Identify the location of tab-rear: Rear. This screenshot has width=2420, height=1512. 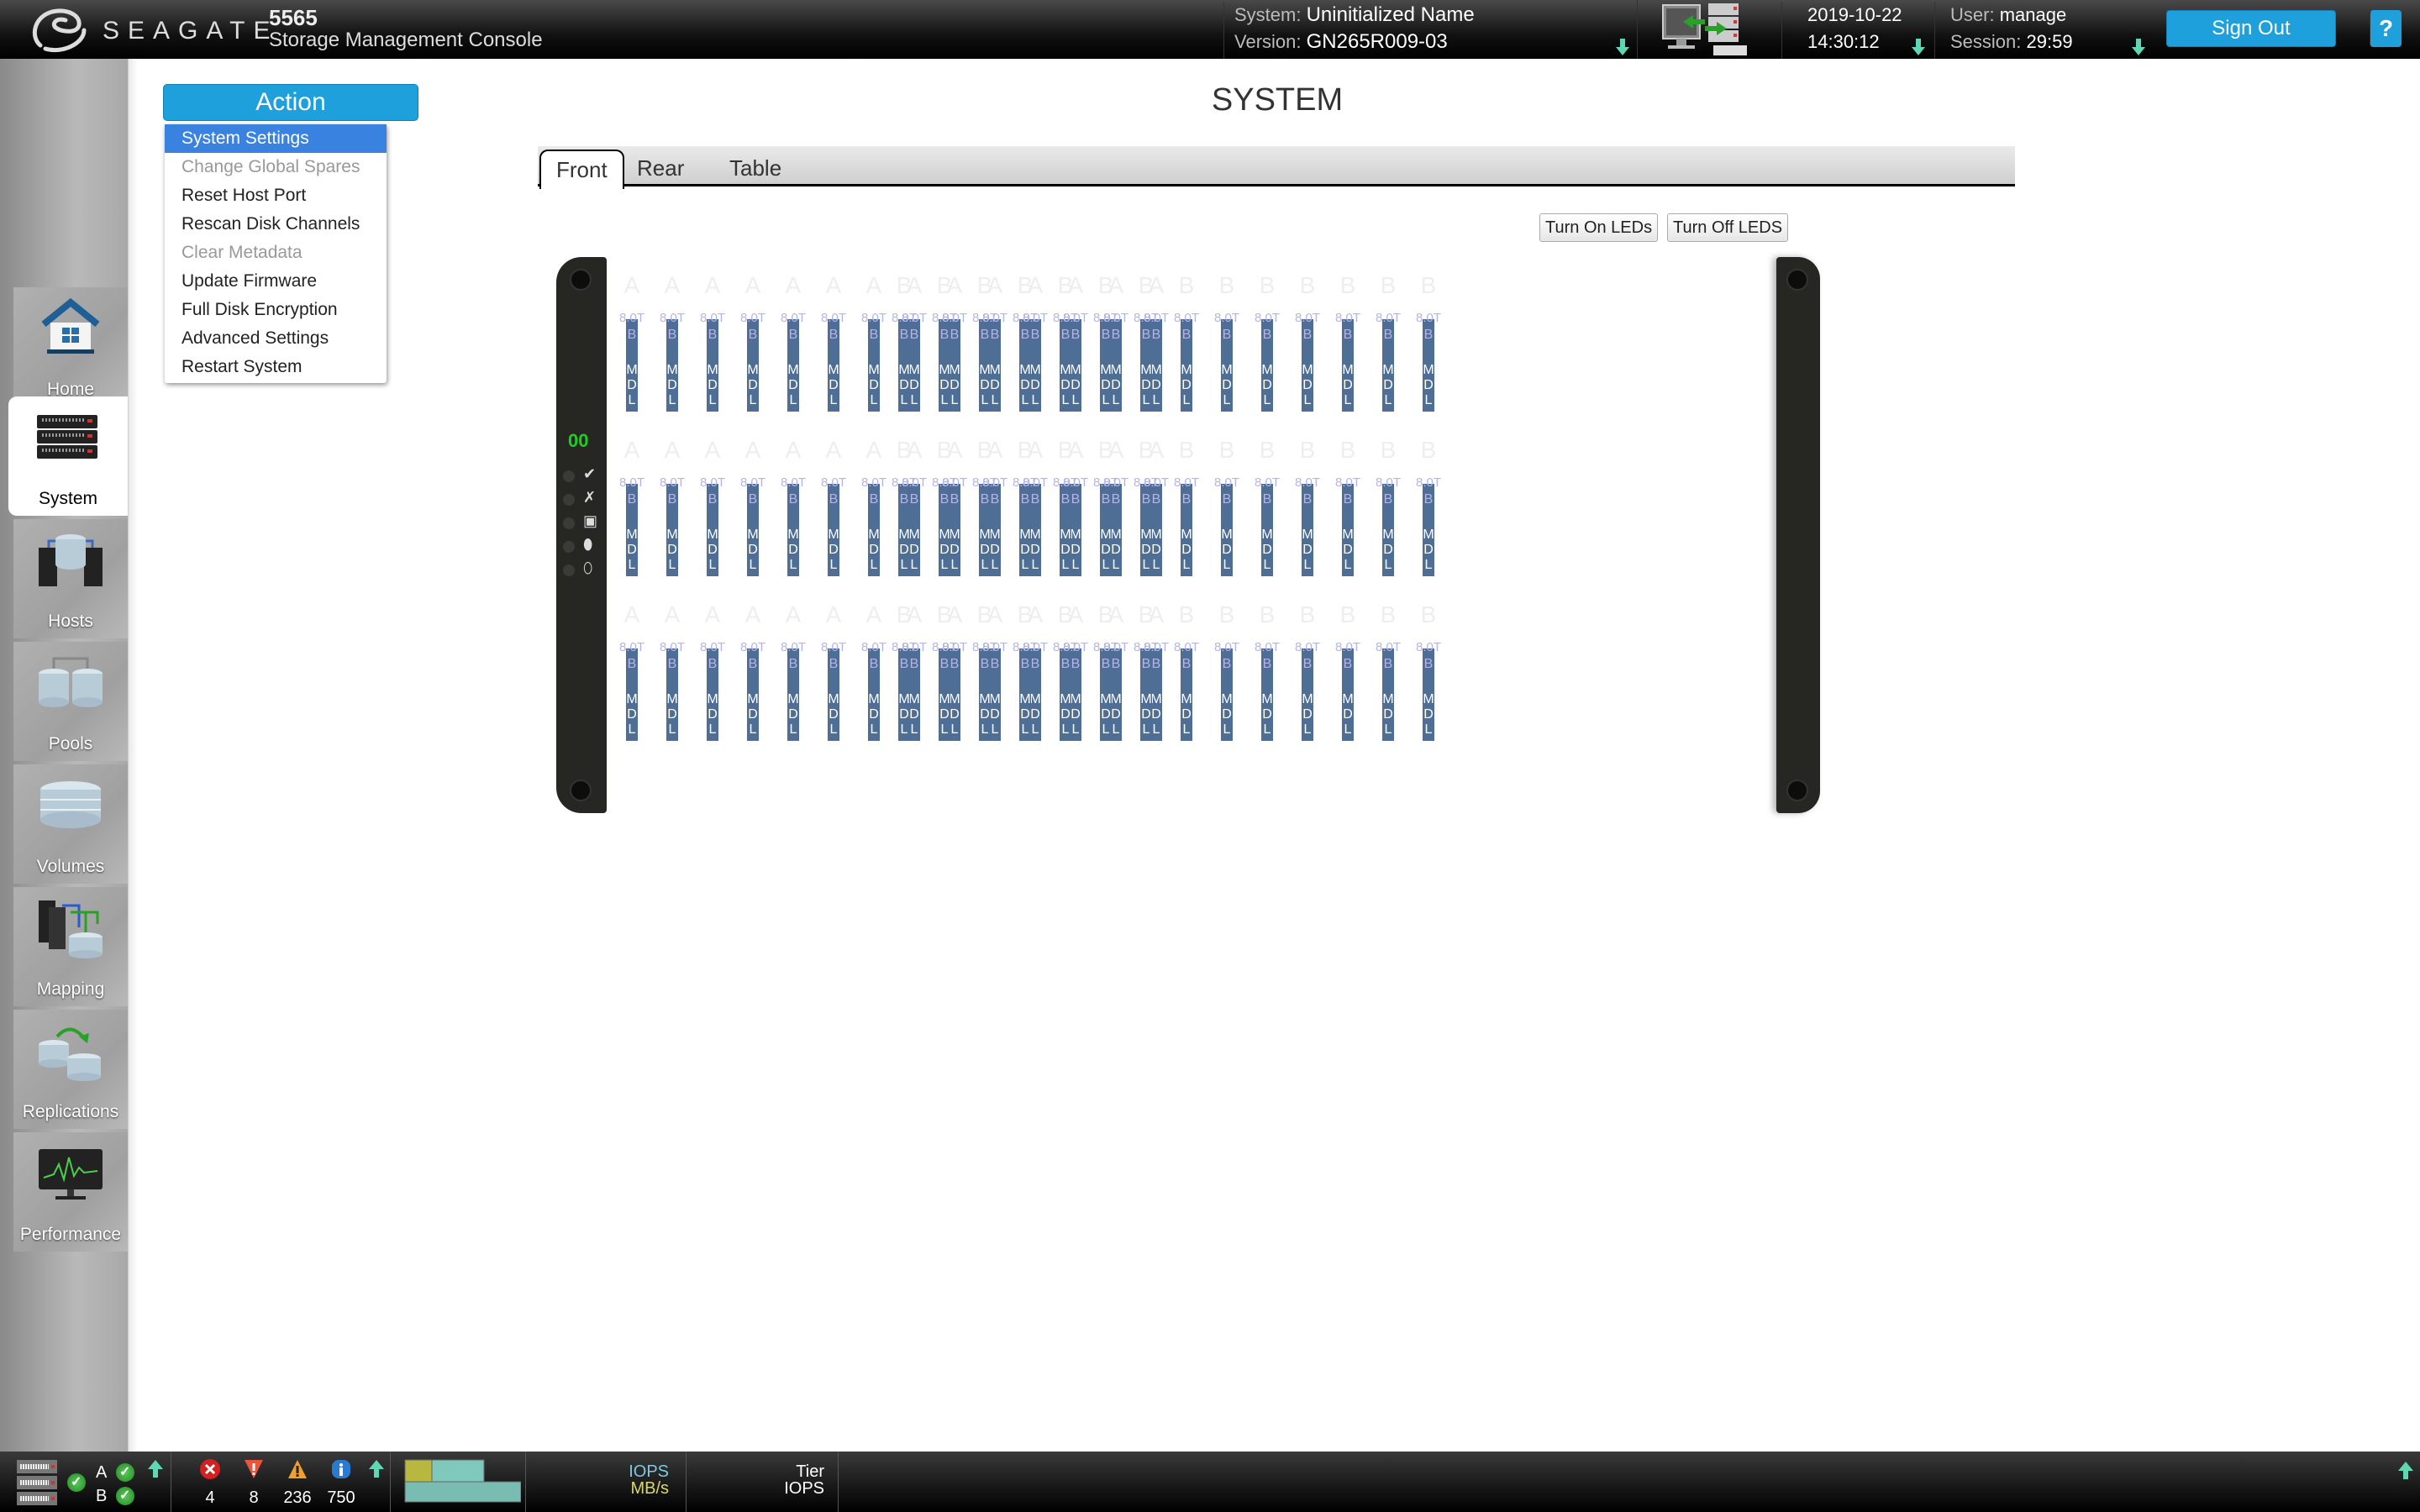
(660, 168).